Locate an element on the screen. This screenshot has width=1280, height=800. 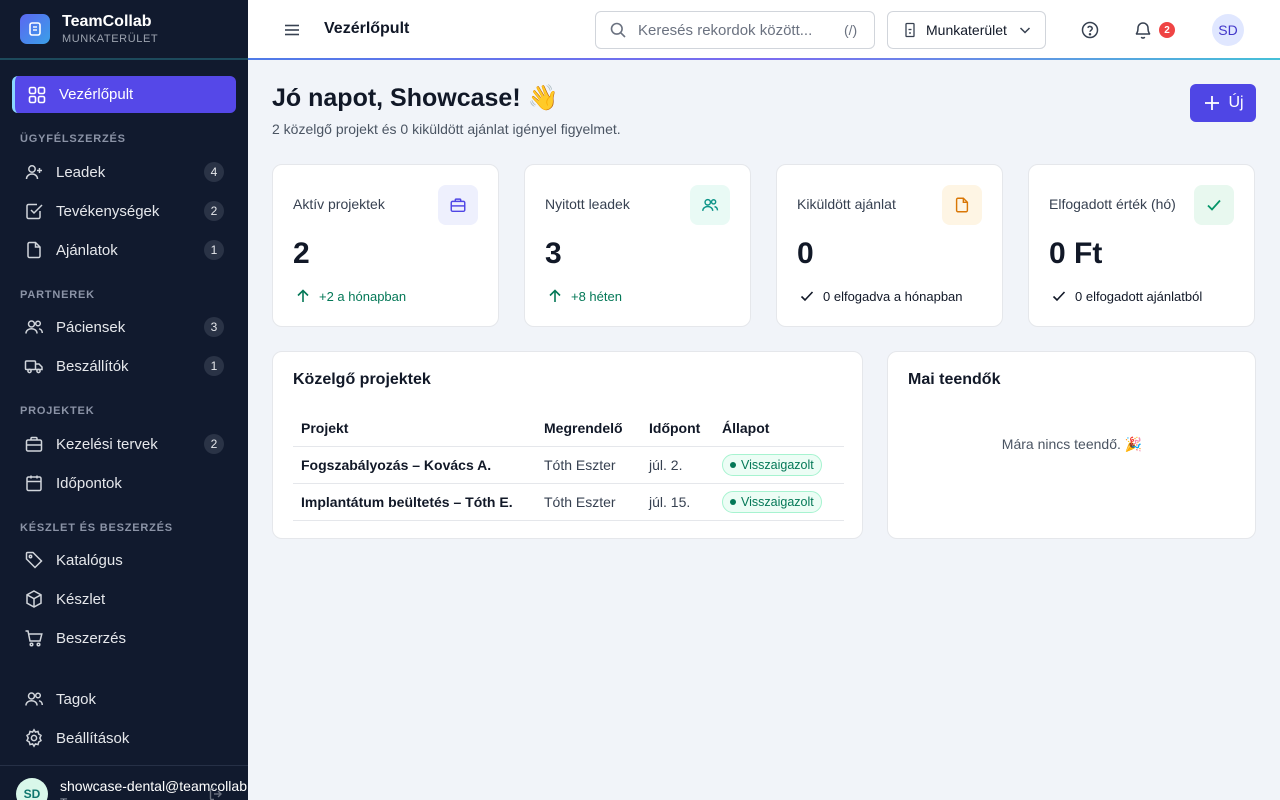
search-icon is located at coordinates (618, 30).